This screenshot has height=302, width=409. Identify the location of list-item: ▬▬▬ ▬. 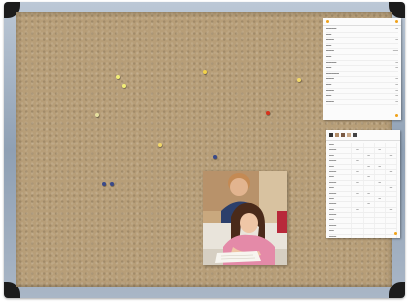
(362, 103).